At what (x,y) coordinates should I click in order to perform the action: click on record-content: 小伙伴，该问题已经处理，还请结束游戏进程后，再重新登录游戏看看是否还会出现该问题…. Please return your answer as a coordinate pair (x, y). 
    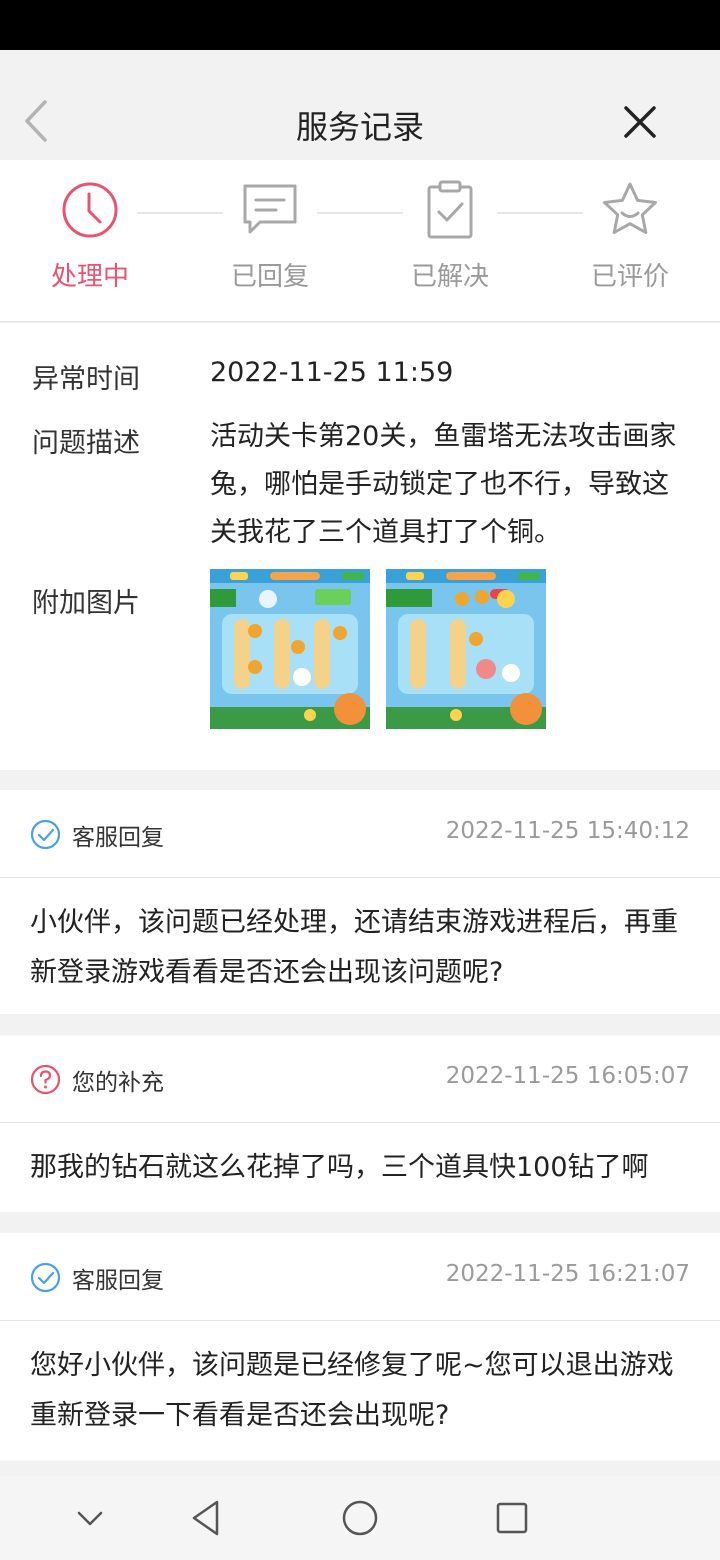
    Looking at the image, I should click on (354, 947).